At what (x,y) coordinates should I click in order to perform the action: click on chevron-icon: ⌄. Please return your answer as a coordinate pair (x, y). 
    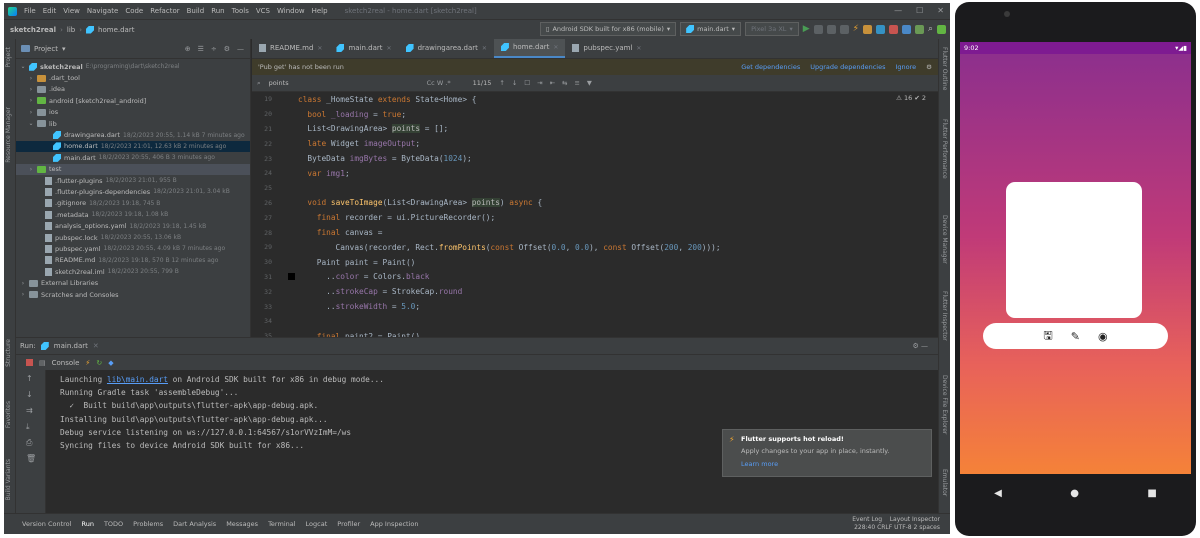
    Looking at the image, I should click on (31, 123).